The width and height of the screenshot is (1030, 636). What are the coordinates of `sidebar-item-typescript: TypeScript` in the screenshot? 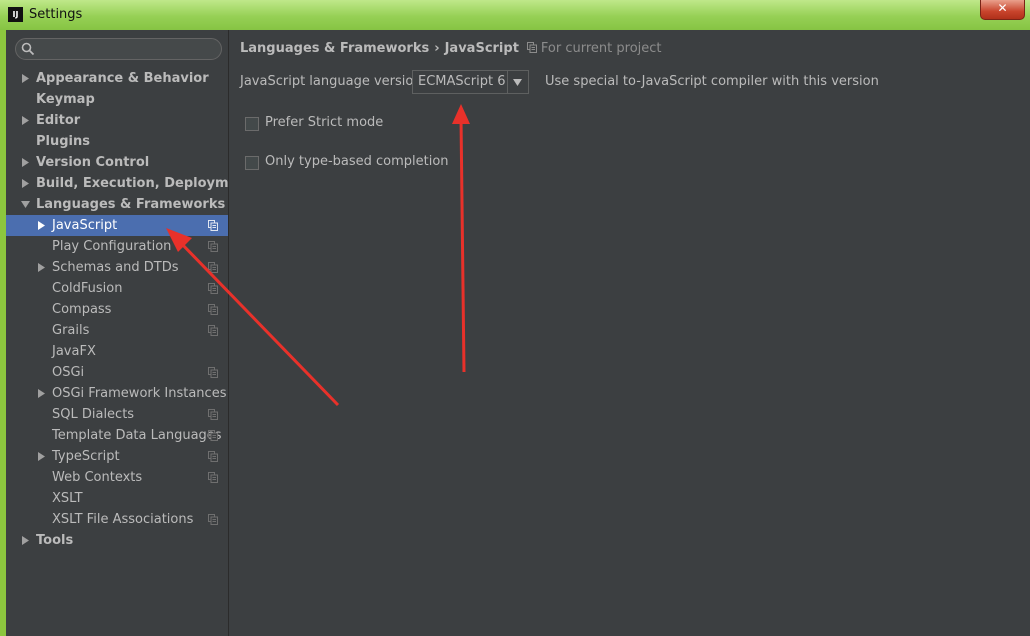 It's located at (117, 456).